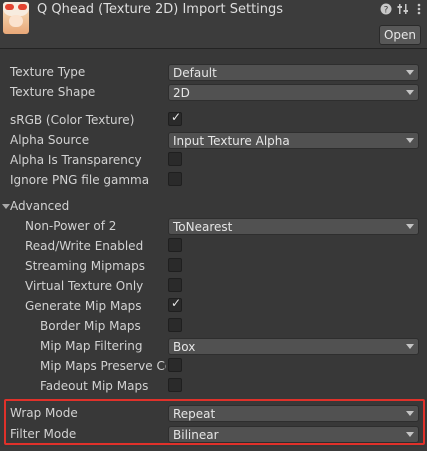  Describe the element at coordinates (181, 93) in the screenshot. I see `texture-shape-value: 2D` at that location.